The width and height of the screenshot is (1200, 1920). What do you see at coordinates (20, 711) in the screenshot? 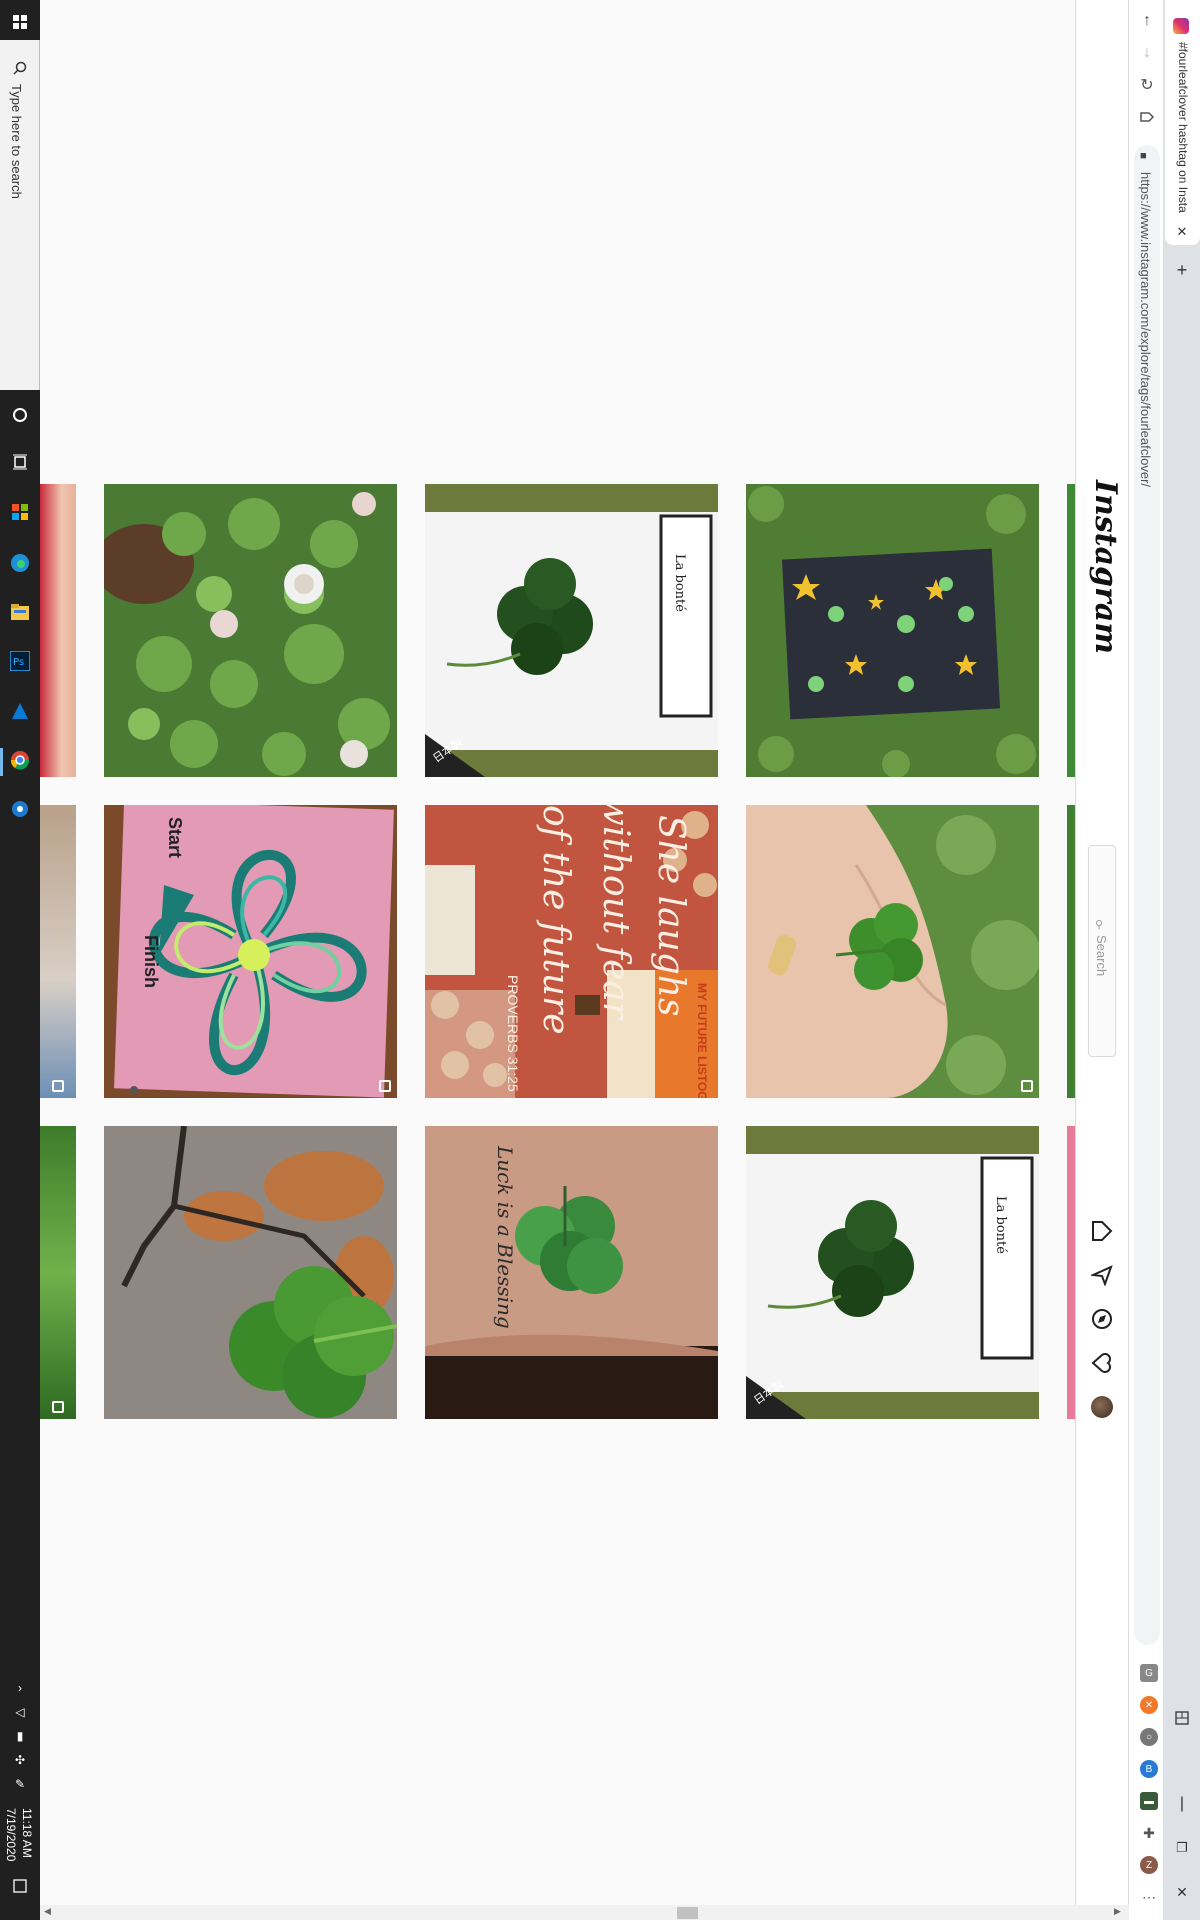
I see `azure-icon` at bounding box center [20, 711].